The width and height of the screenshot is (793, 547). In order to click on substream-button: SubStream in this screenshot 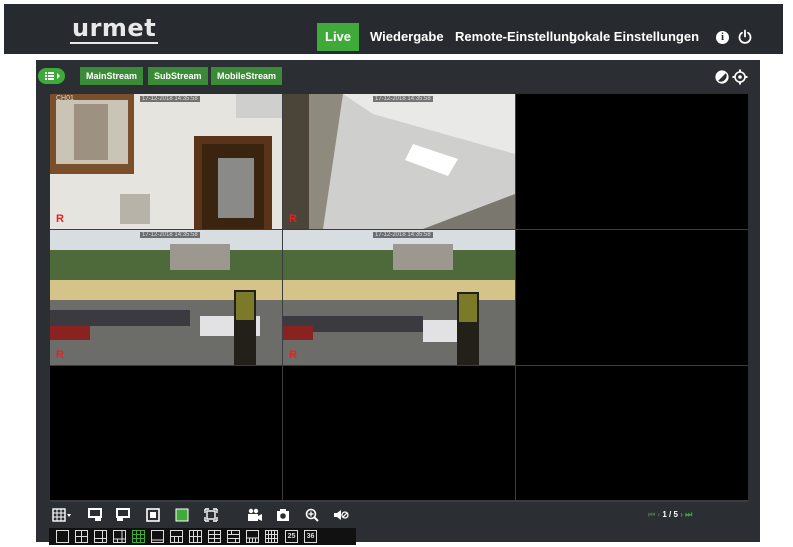, I will do `click(178, 76)`.